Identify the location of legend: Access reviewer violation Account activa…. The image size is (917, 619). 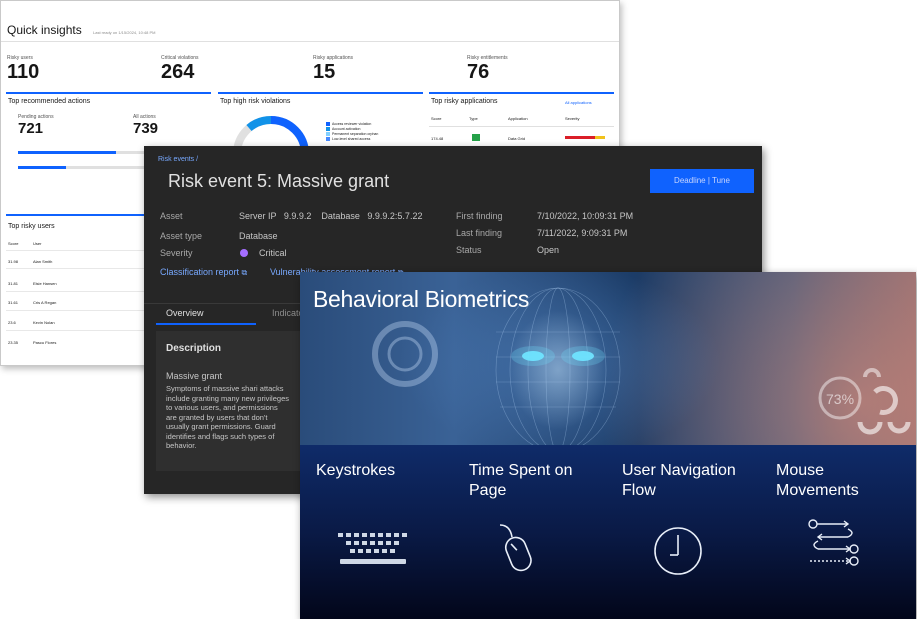
(352, 132).